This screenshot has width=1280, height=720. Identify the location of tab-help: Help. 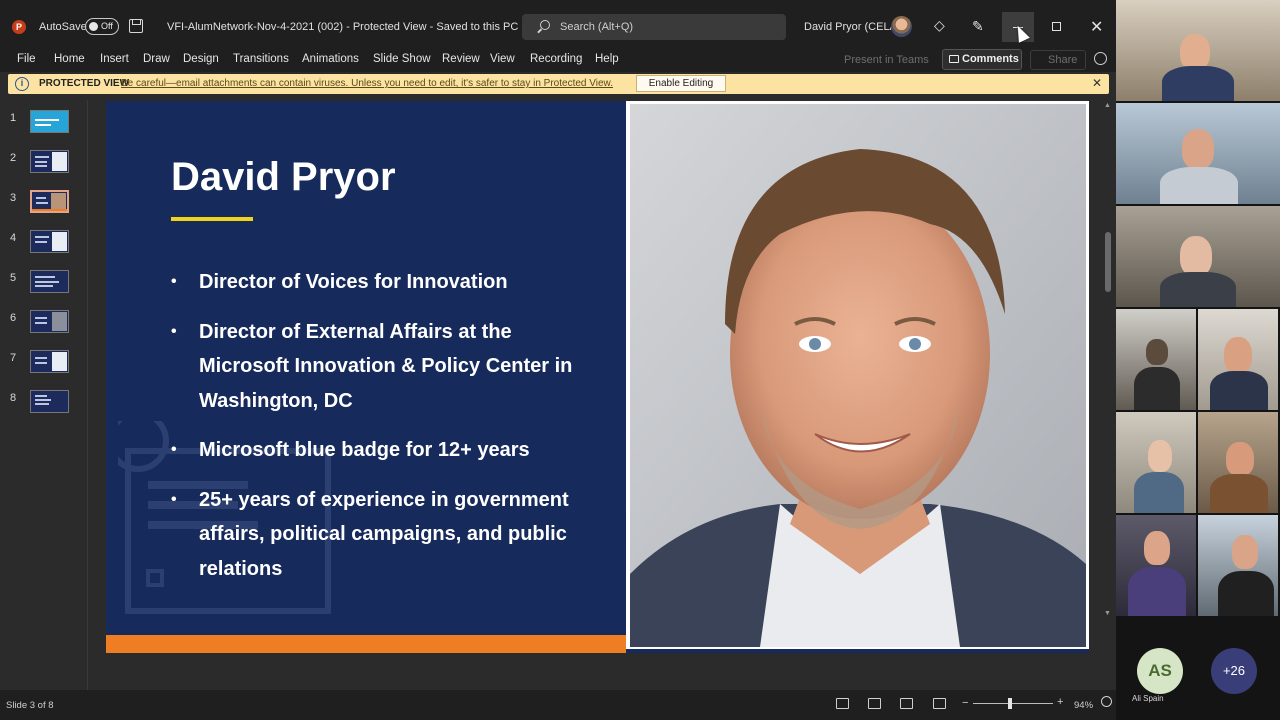
(607, 59).